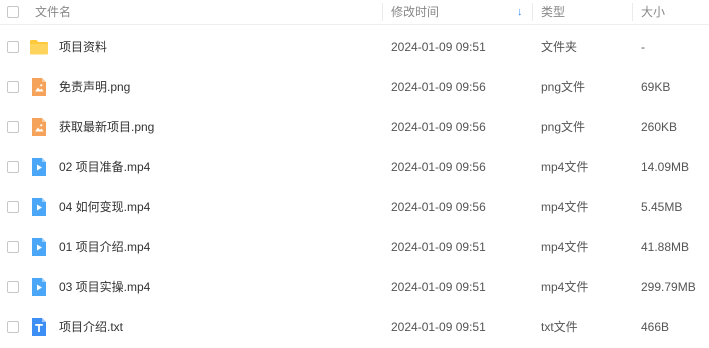  What do you see at coordinates (354, 127) in the screenshot?
I see `file-row: 获取最新项目.png 2024-01-09 09:56 png文件 260KB` at bounding box center [354, 127].